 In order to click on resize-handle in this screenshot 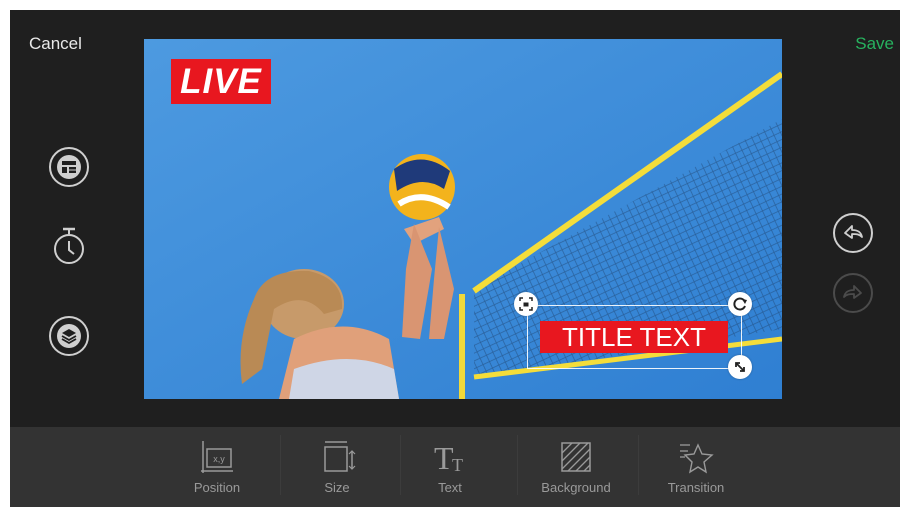, I will do `click(740, 367)`.